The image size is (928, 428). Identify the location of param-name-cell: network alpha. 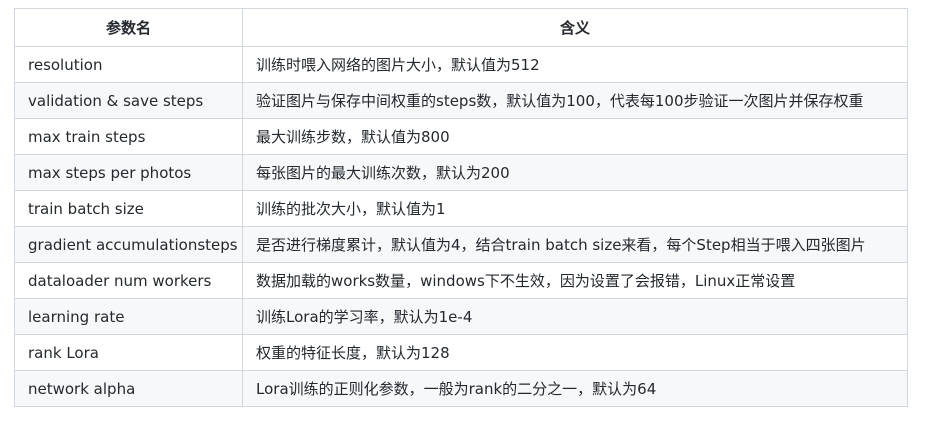
(128, 388).